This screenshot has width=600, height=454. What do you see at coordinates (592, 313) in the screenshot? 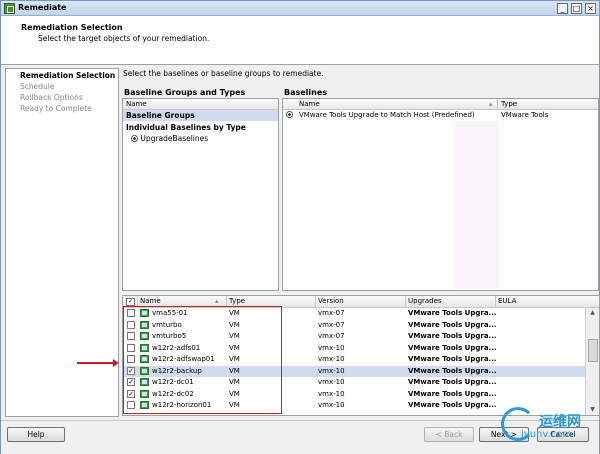
I see `scroll-up-icon: ▲` at bounding box center [592, 313].